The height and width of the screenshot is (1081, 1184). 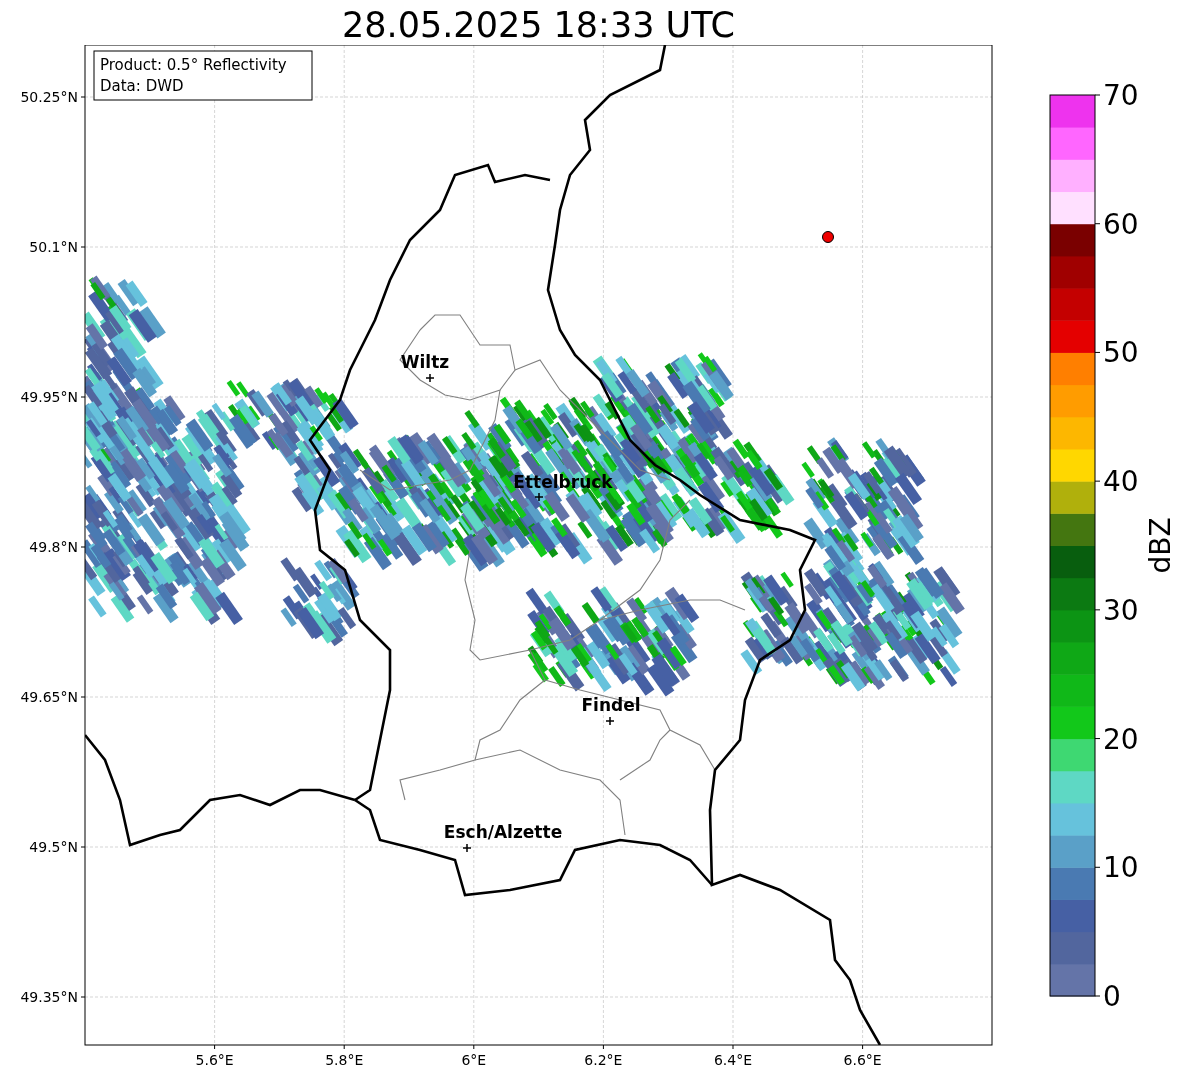 What do you see at coordinates (49, 997) in the screenshot?
I see `latitude-label: 49.35°N` at bounding box center [49, 997].